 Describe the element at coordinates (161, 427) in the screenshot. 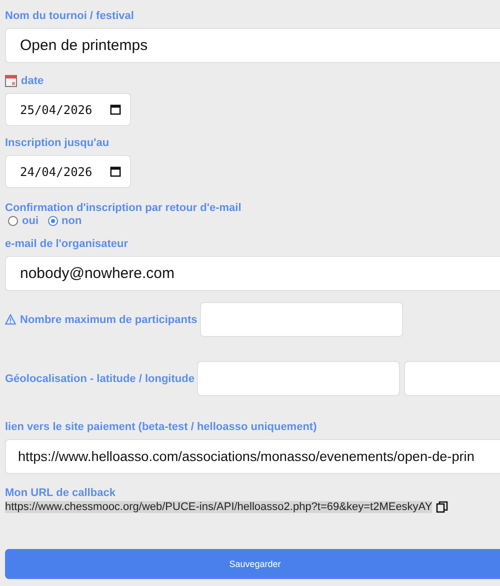

I see `field-label: lien vers le site paiement (beta-test / helloasso uniquement)` at that location.